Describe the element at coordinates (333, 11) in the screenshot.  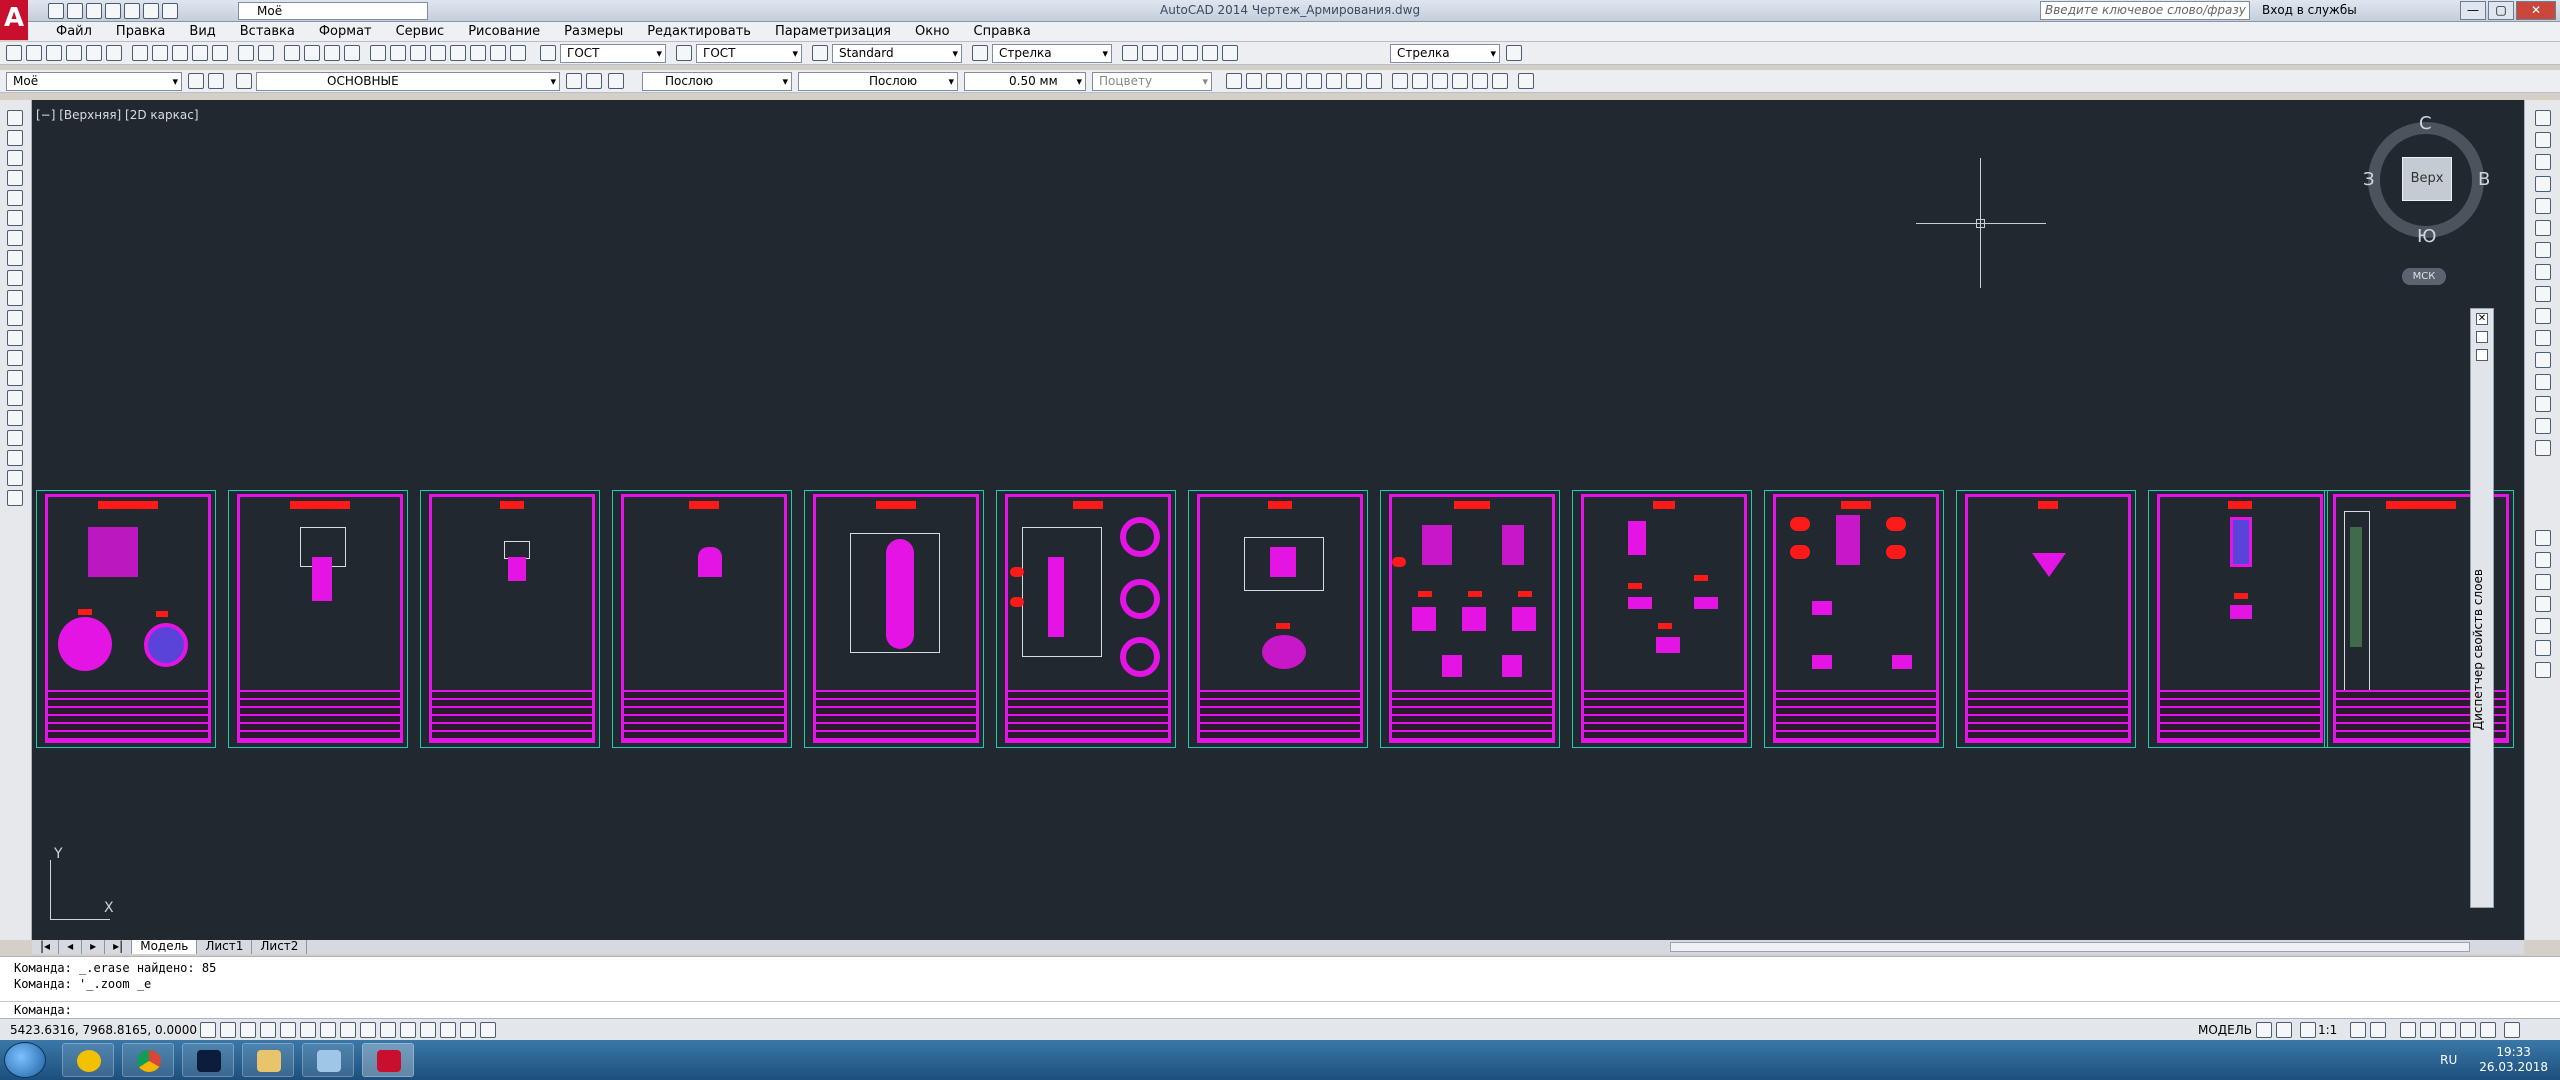
I see `workspace-select: Моё` at that location.